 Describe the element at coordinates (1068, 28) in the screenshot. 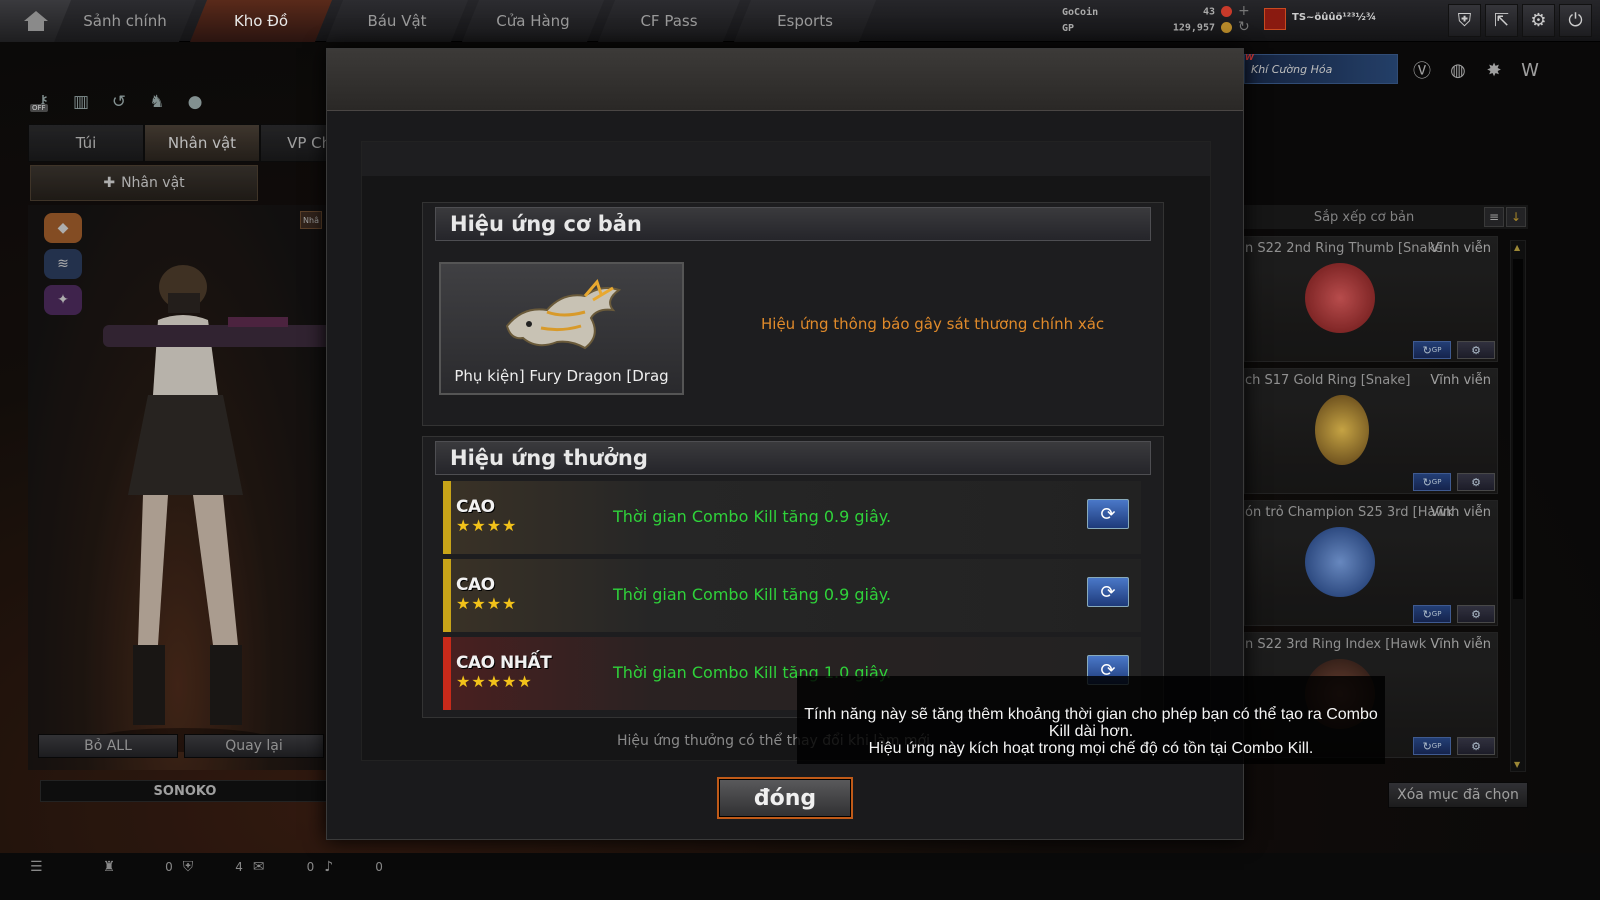

I see `gp-label: GP` at that location.